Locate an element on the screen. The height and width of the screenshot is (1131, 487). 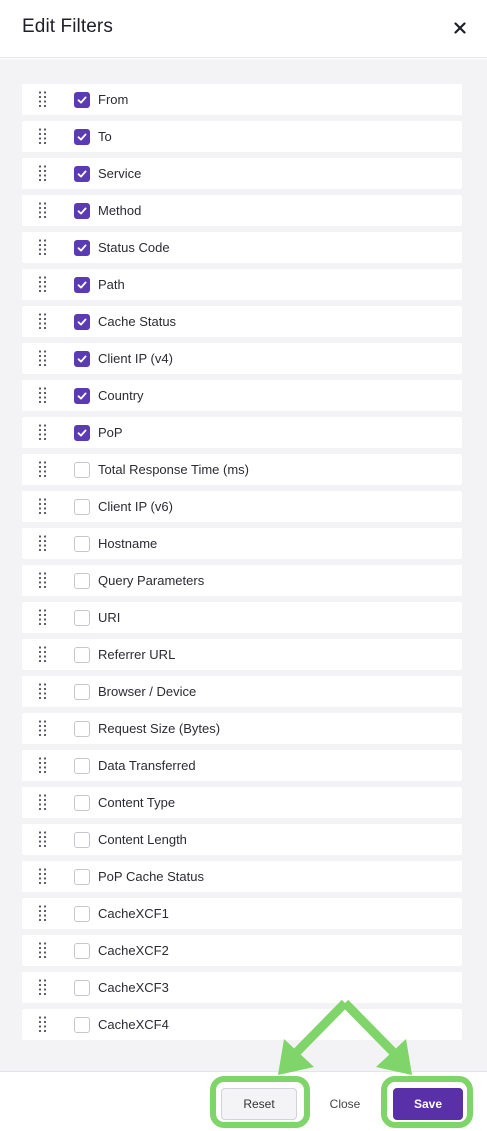
filter-row: URI is located at coordinates (242, 617).